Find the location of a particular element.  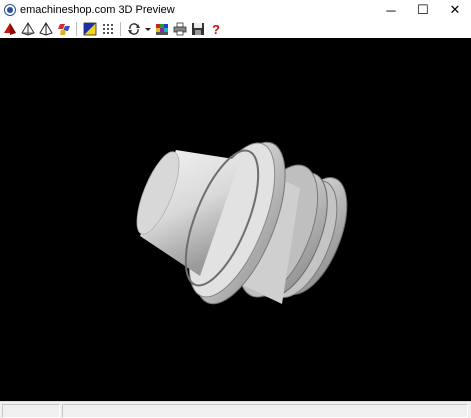

red-pyramid-icon is located at coordinates (10, 29).